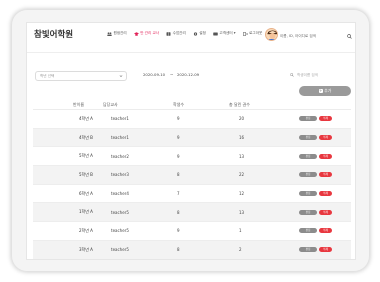 This screenshot has height=282, width=380. I want to click on teacher-name: teacher3, so click(120, 175).